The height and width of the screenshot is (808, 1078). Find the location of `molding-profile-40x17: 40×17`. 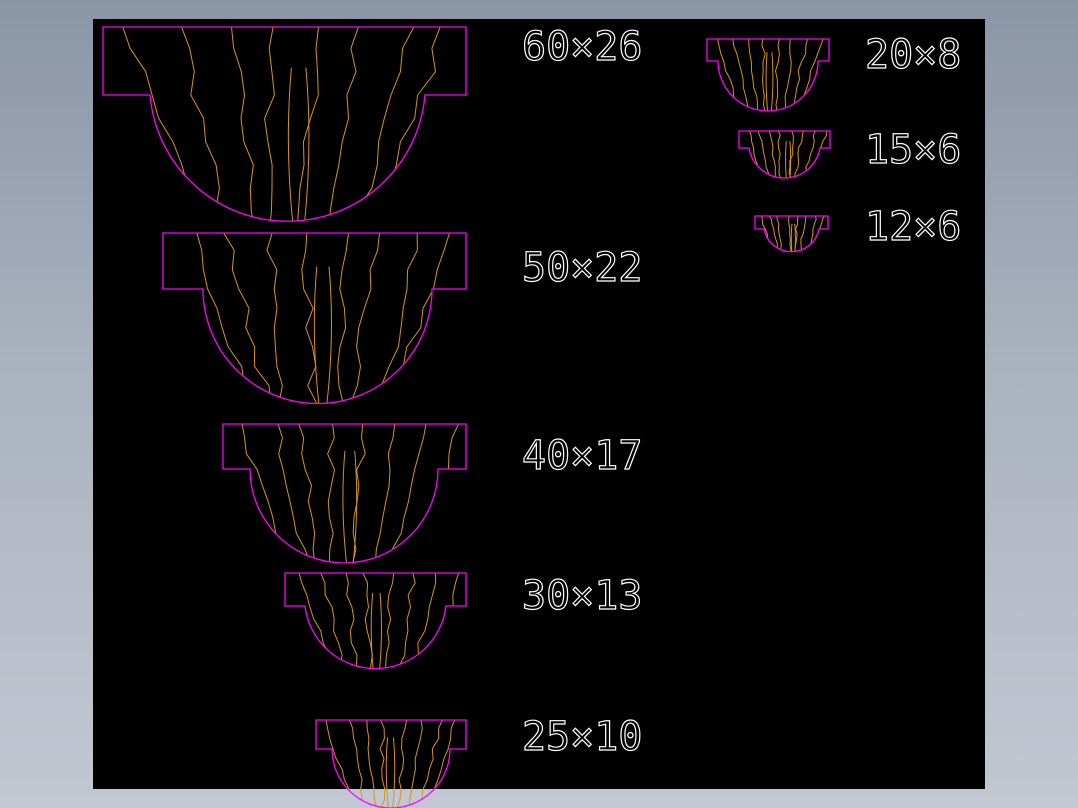

molding-profile-40x17: 40×17 is located at coordinates (432, 493).